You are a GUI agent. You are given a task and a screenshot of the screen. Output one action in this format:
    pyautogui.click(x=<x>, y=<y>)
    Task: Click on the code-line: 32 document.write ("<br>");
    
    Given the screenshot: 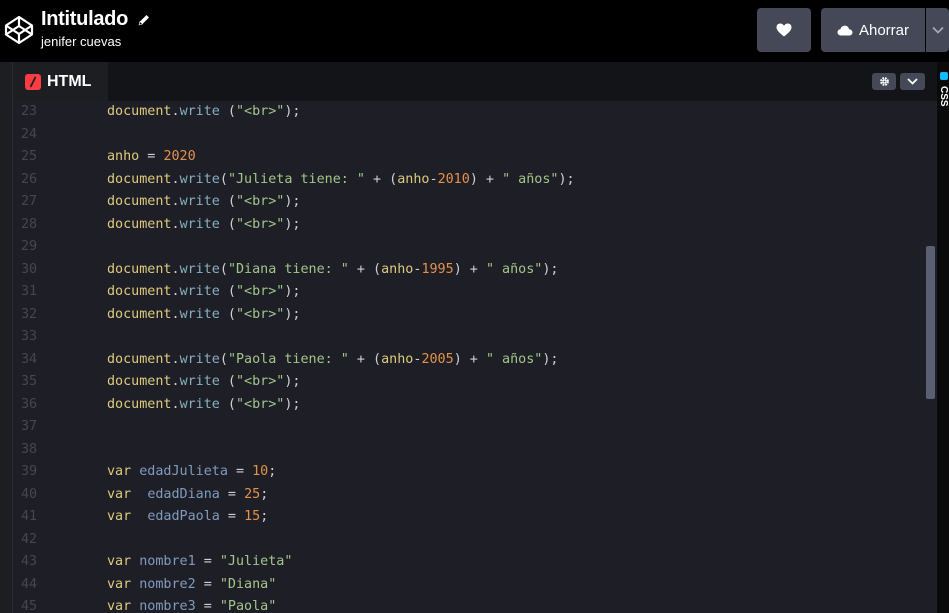 What is the action you would take?
    pyautogui.click(x=475, y=315)
    